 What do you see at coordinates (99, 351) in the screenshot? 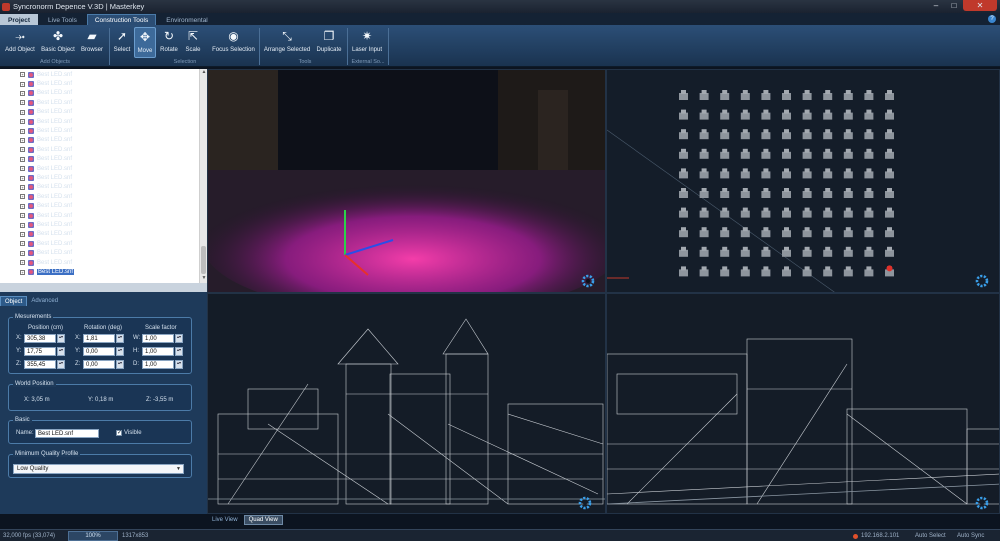
I see `rotation-y-field: 0,00` at bounding box center [99, 351].